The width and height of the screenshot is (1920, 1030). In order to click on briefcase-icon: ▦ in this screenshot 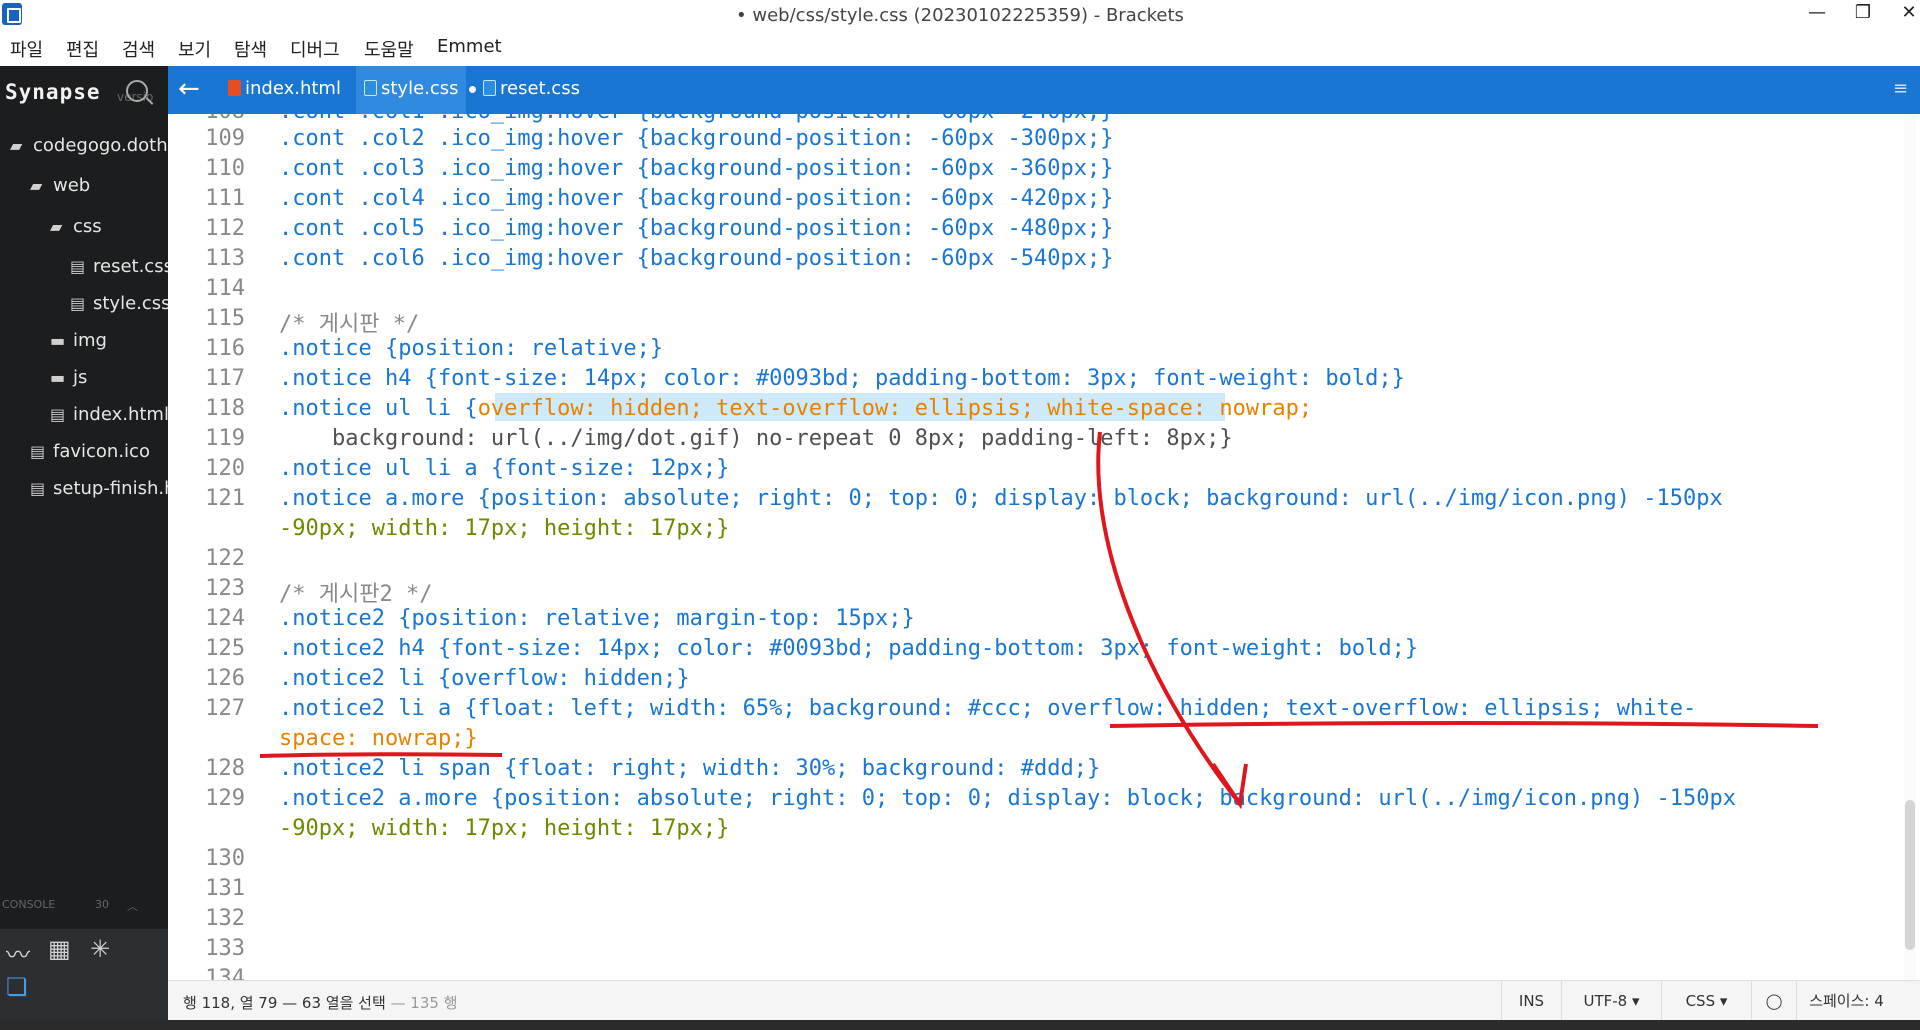, I will do `click(59, 949)`.